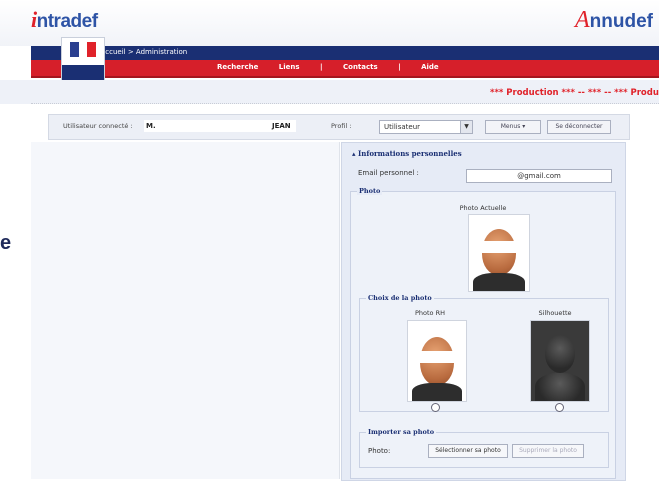  What do you see at coordinates (499, 253) in the screenshot?
I see `current-photo` at bounding box center [499, 253].